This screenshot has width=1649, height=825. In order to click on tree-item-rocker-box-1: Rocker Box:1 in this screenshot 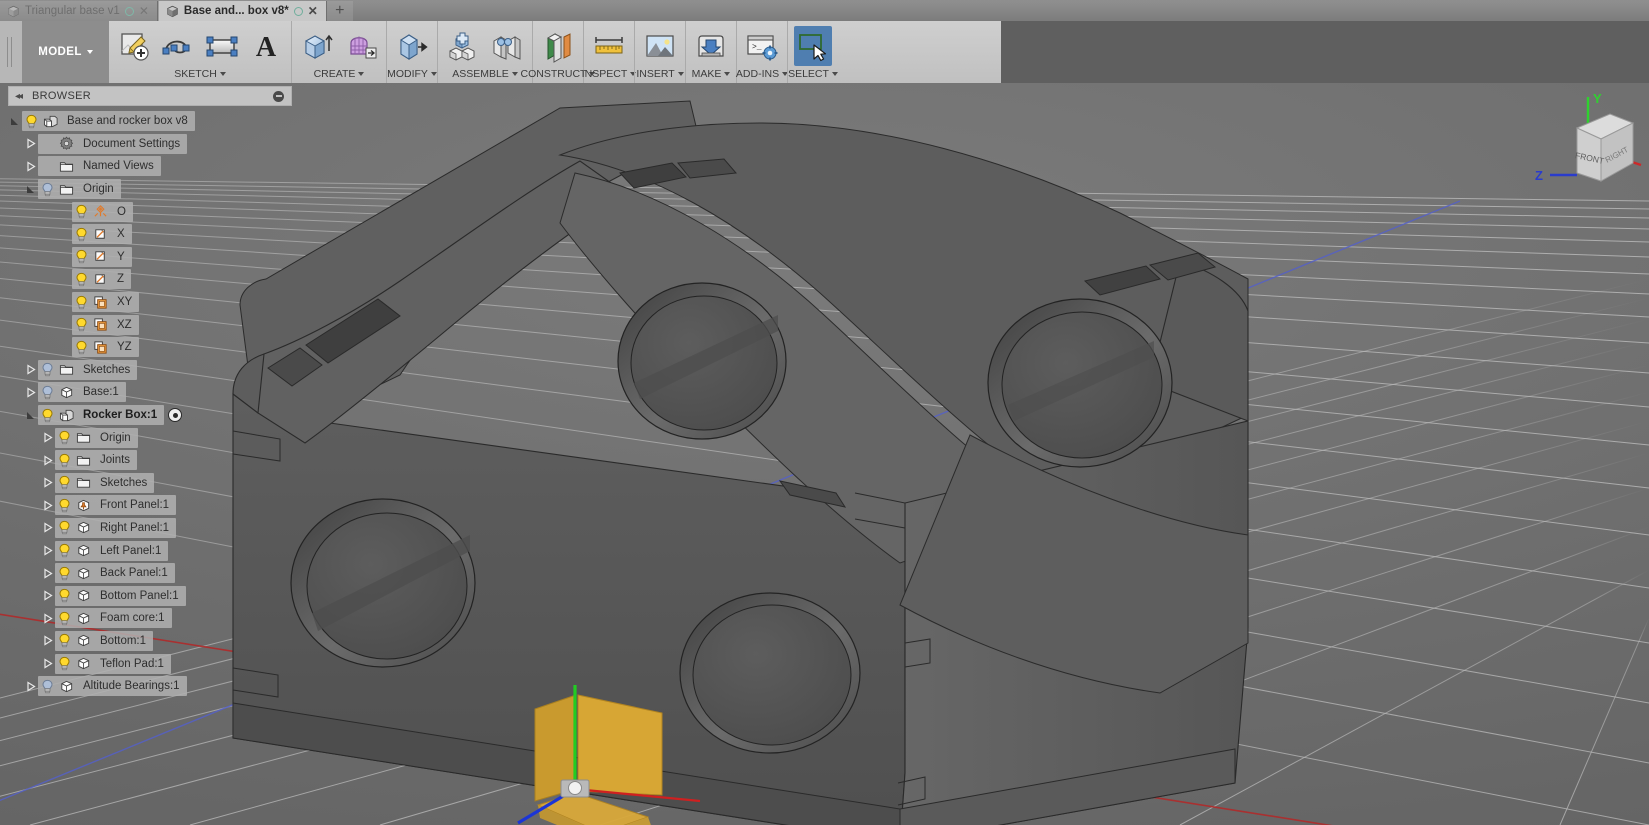, I will do `click(101, 415)`.